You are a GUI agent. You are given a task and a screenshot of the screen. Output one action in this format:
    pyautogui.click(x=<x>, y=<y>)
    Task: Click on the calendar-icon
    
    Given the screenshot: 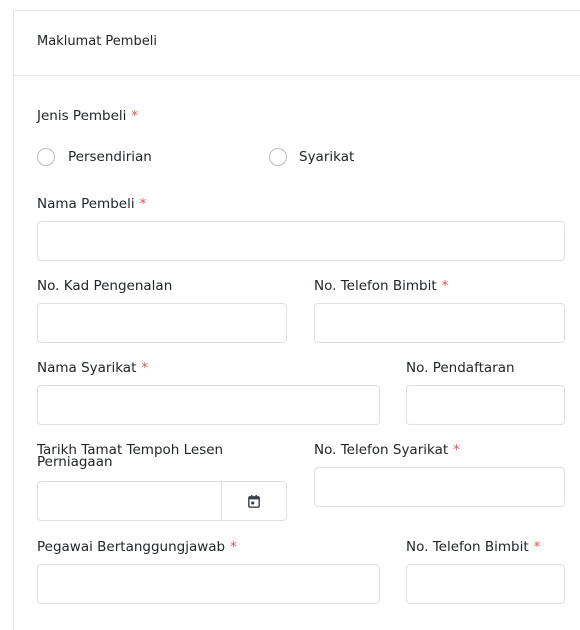 What is the action you would take?
    pyautogui.click(x=254, y=501)
    